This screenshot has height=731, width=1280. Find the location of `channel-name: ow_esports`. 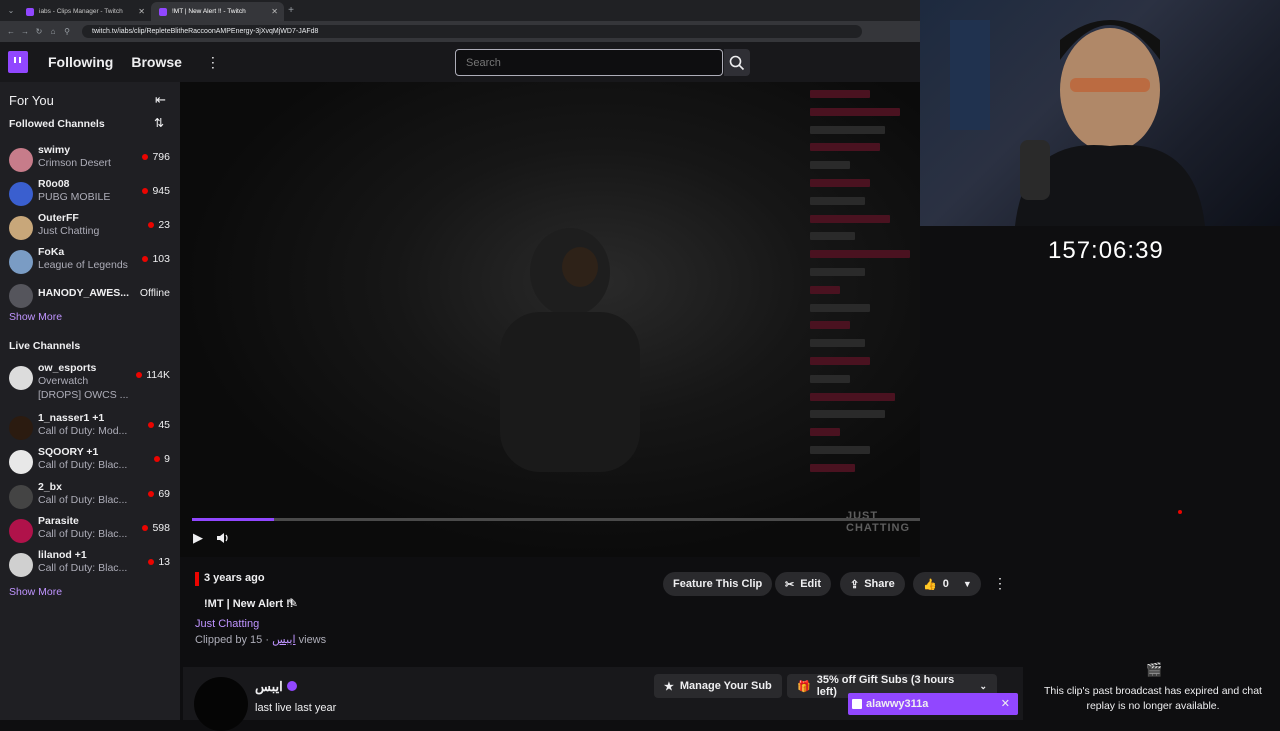

channel-name: ow_esports is located at coordinates (67, 368).